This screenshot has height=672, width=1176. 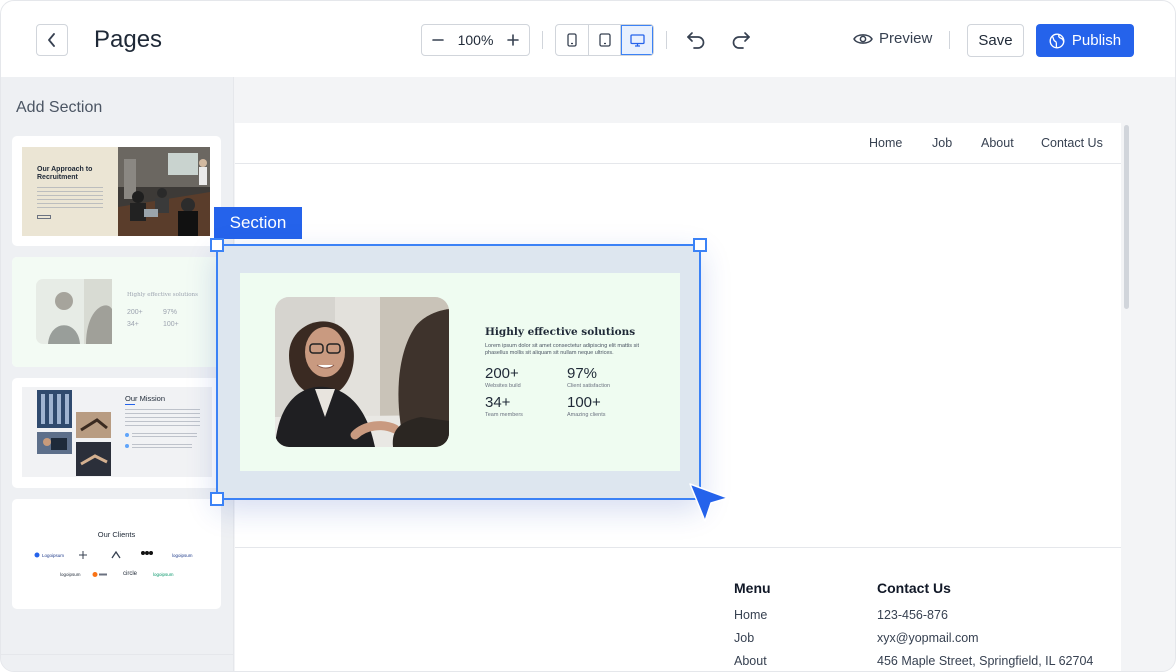 I want to click on stat-value: 200+, so click(x=502, y=373).